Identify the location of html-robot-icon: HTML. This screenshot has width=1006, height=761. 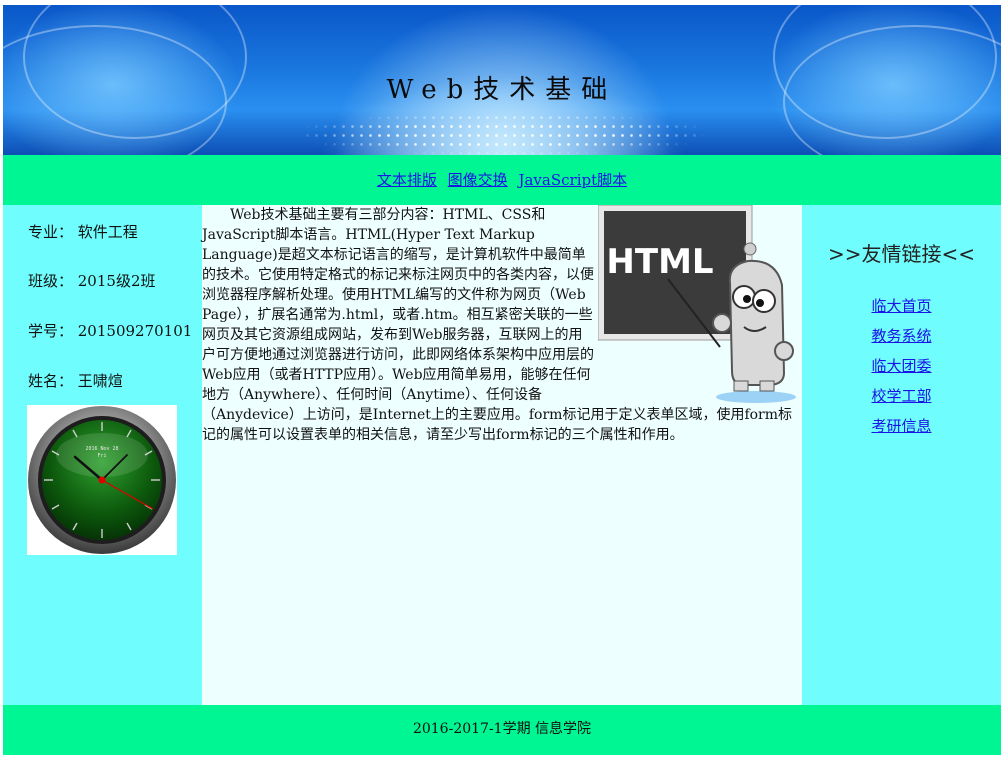
(696, 303).